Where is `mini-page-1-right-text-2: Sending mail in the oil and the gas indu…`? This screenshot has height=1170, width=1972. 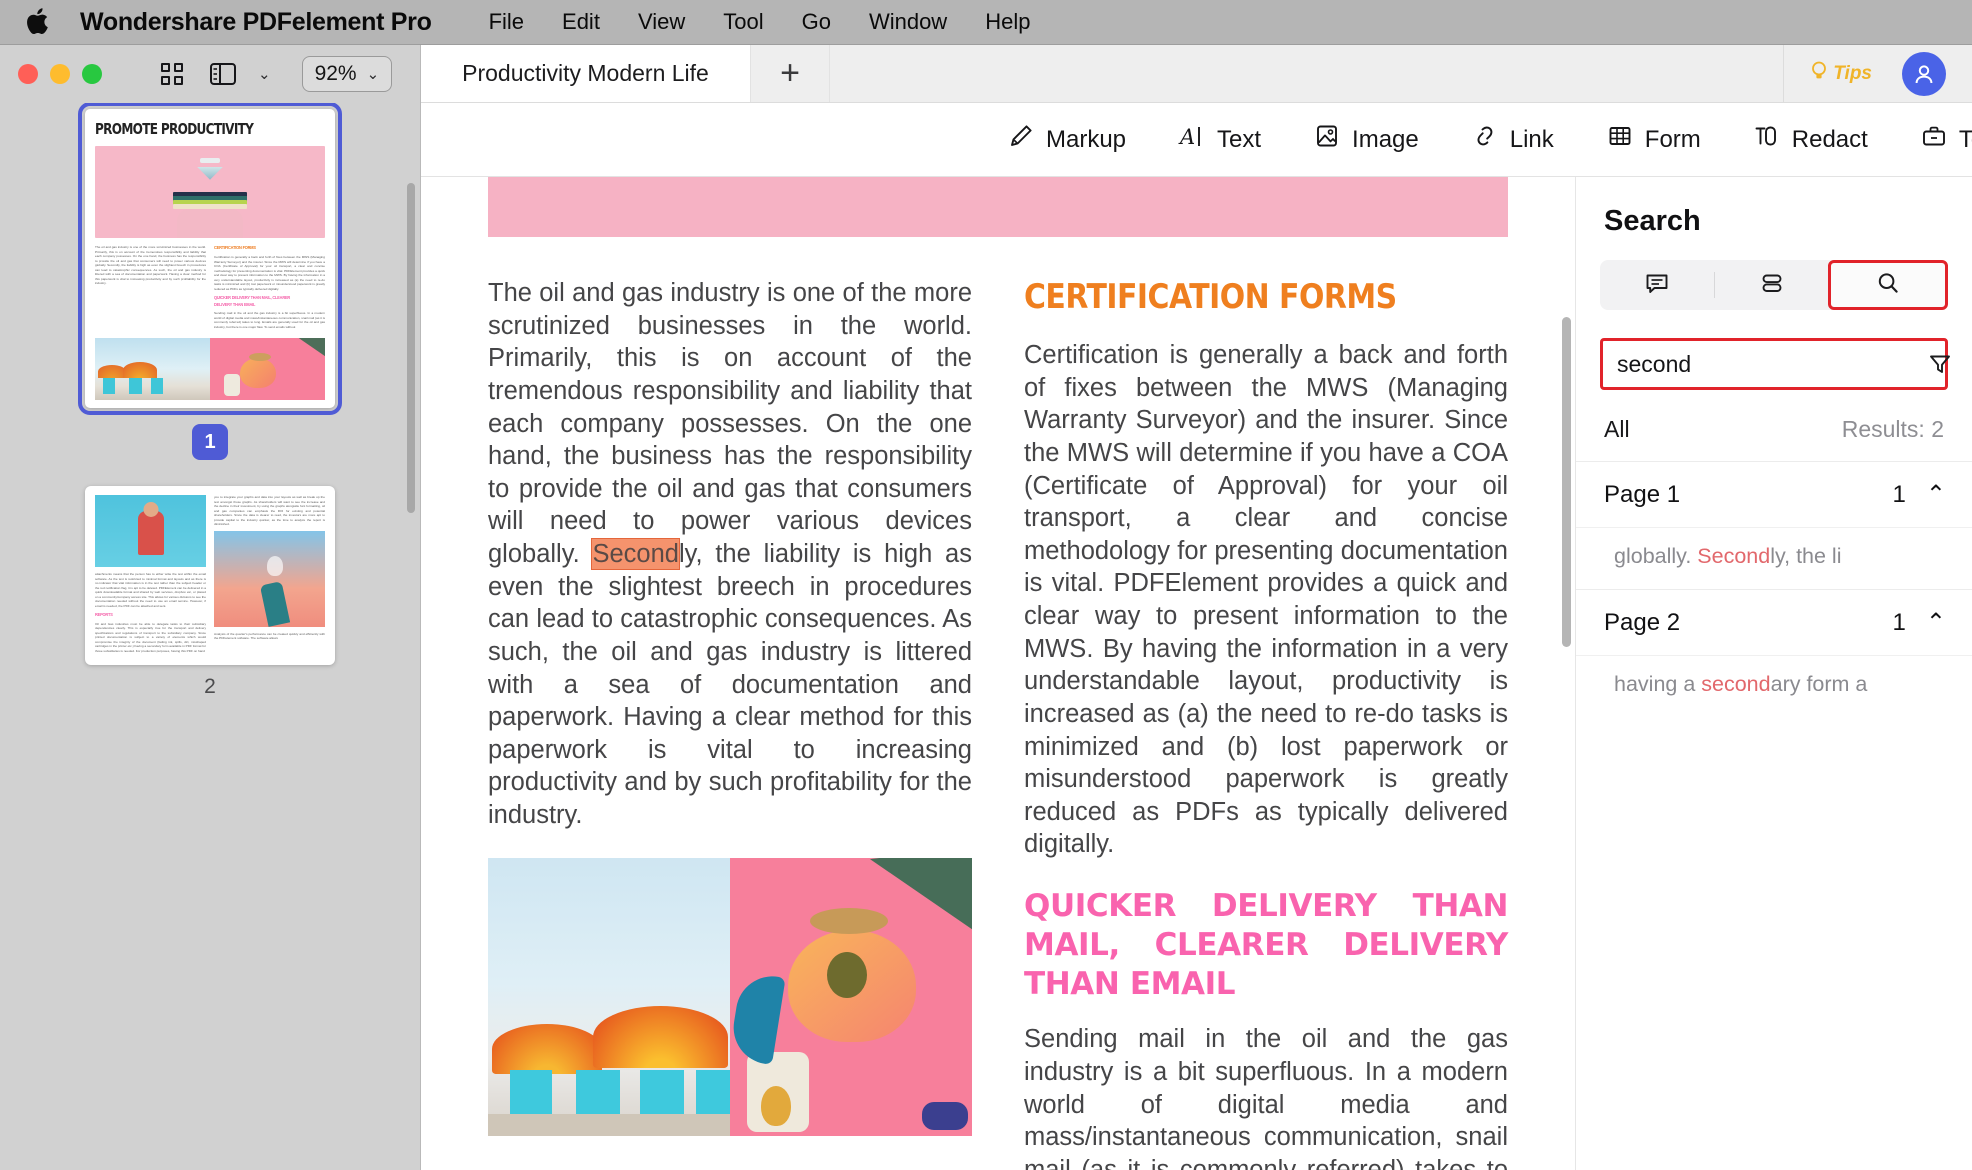
mini-page-1-right-text-2: Sending mail in the oil and the gas indu… is located at coordinates (269, 320).